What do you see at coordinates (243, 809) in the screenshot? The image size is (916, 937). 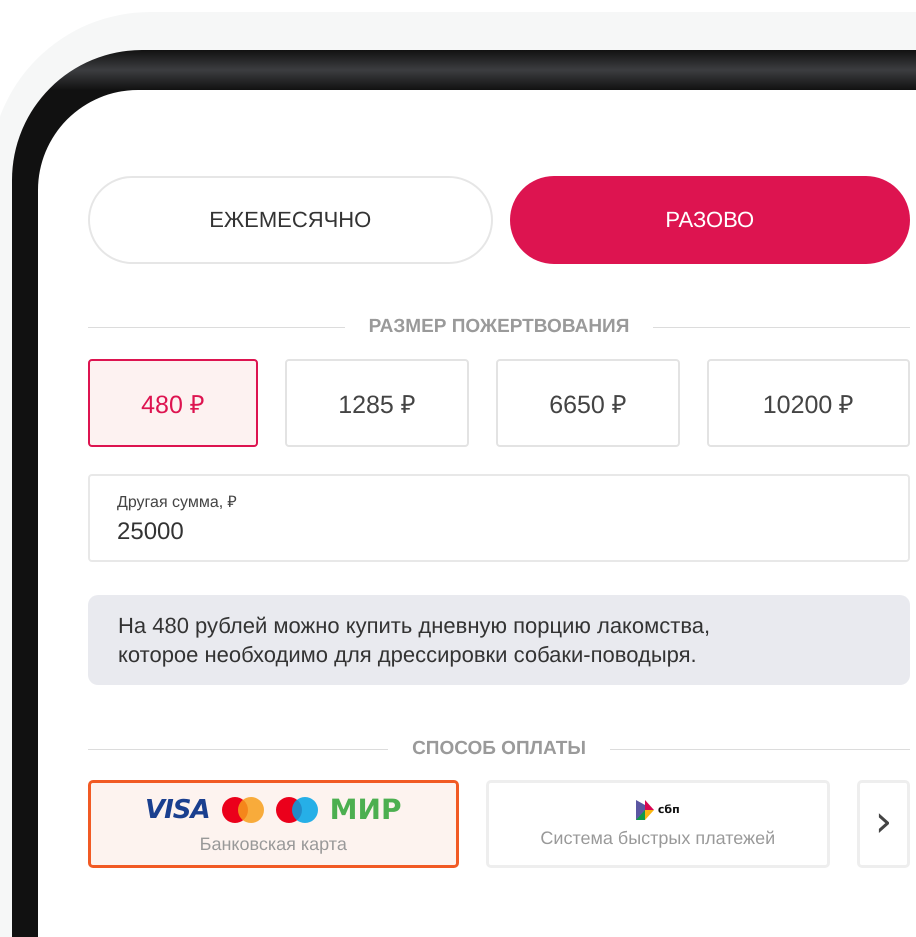 I see `mastercard-logo-icon` at bounding box center [243, 809].